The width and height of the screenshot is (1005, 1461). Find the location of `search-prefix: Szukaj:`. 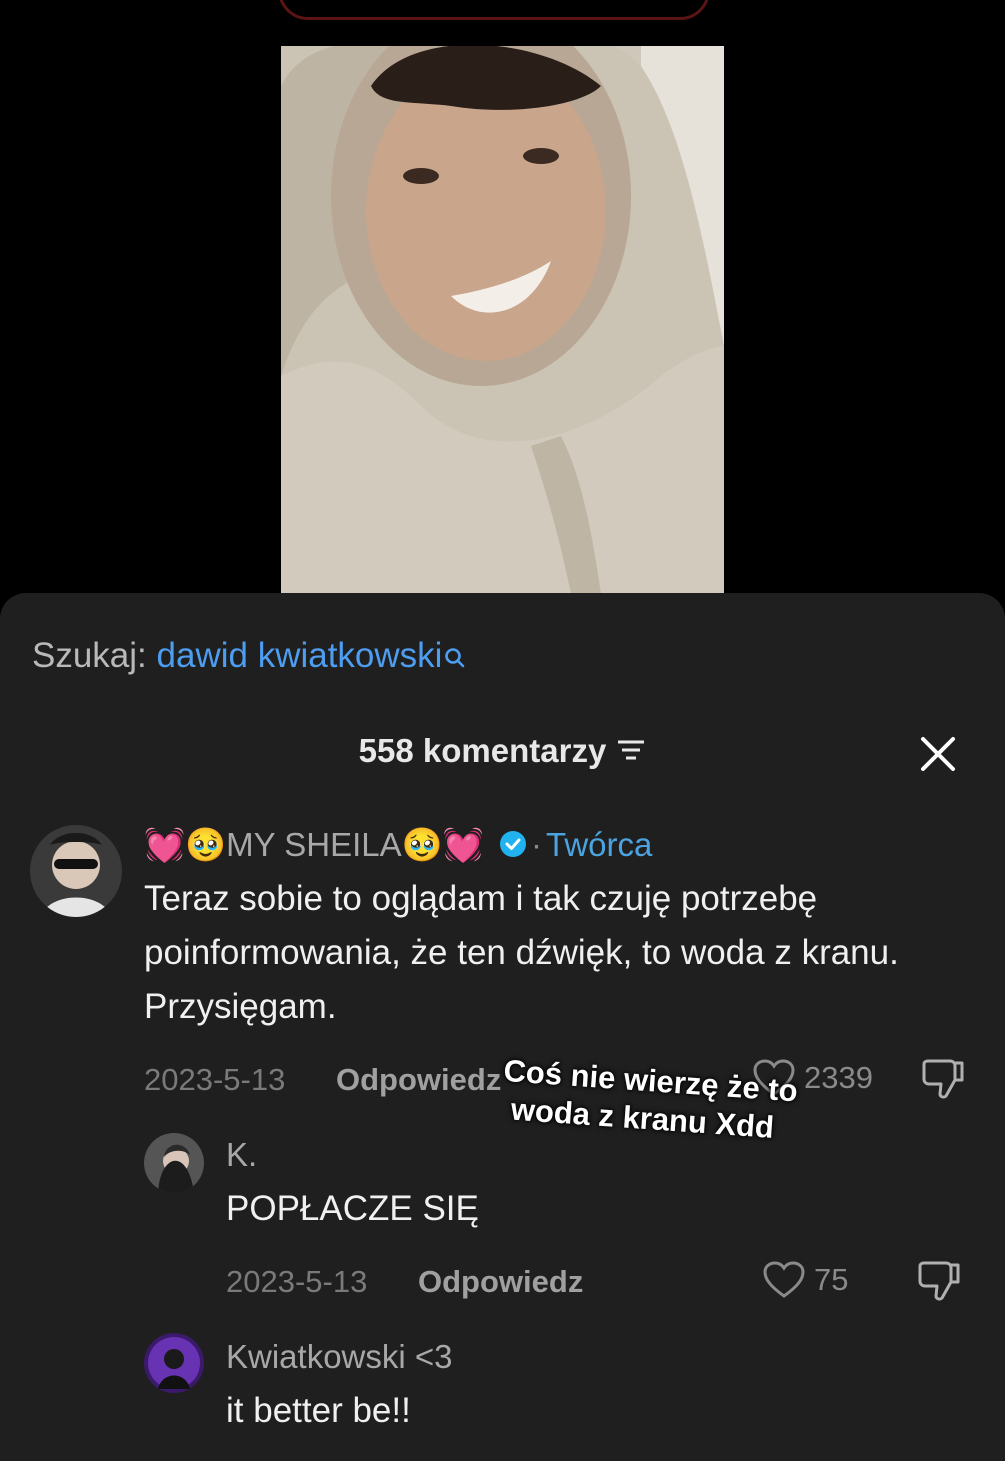

search-prefix: Szukaj: is located at coordinates (89, 655).